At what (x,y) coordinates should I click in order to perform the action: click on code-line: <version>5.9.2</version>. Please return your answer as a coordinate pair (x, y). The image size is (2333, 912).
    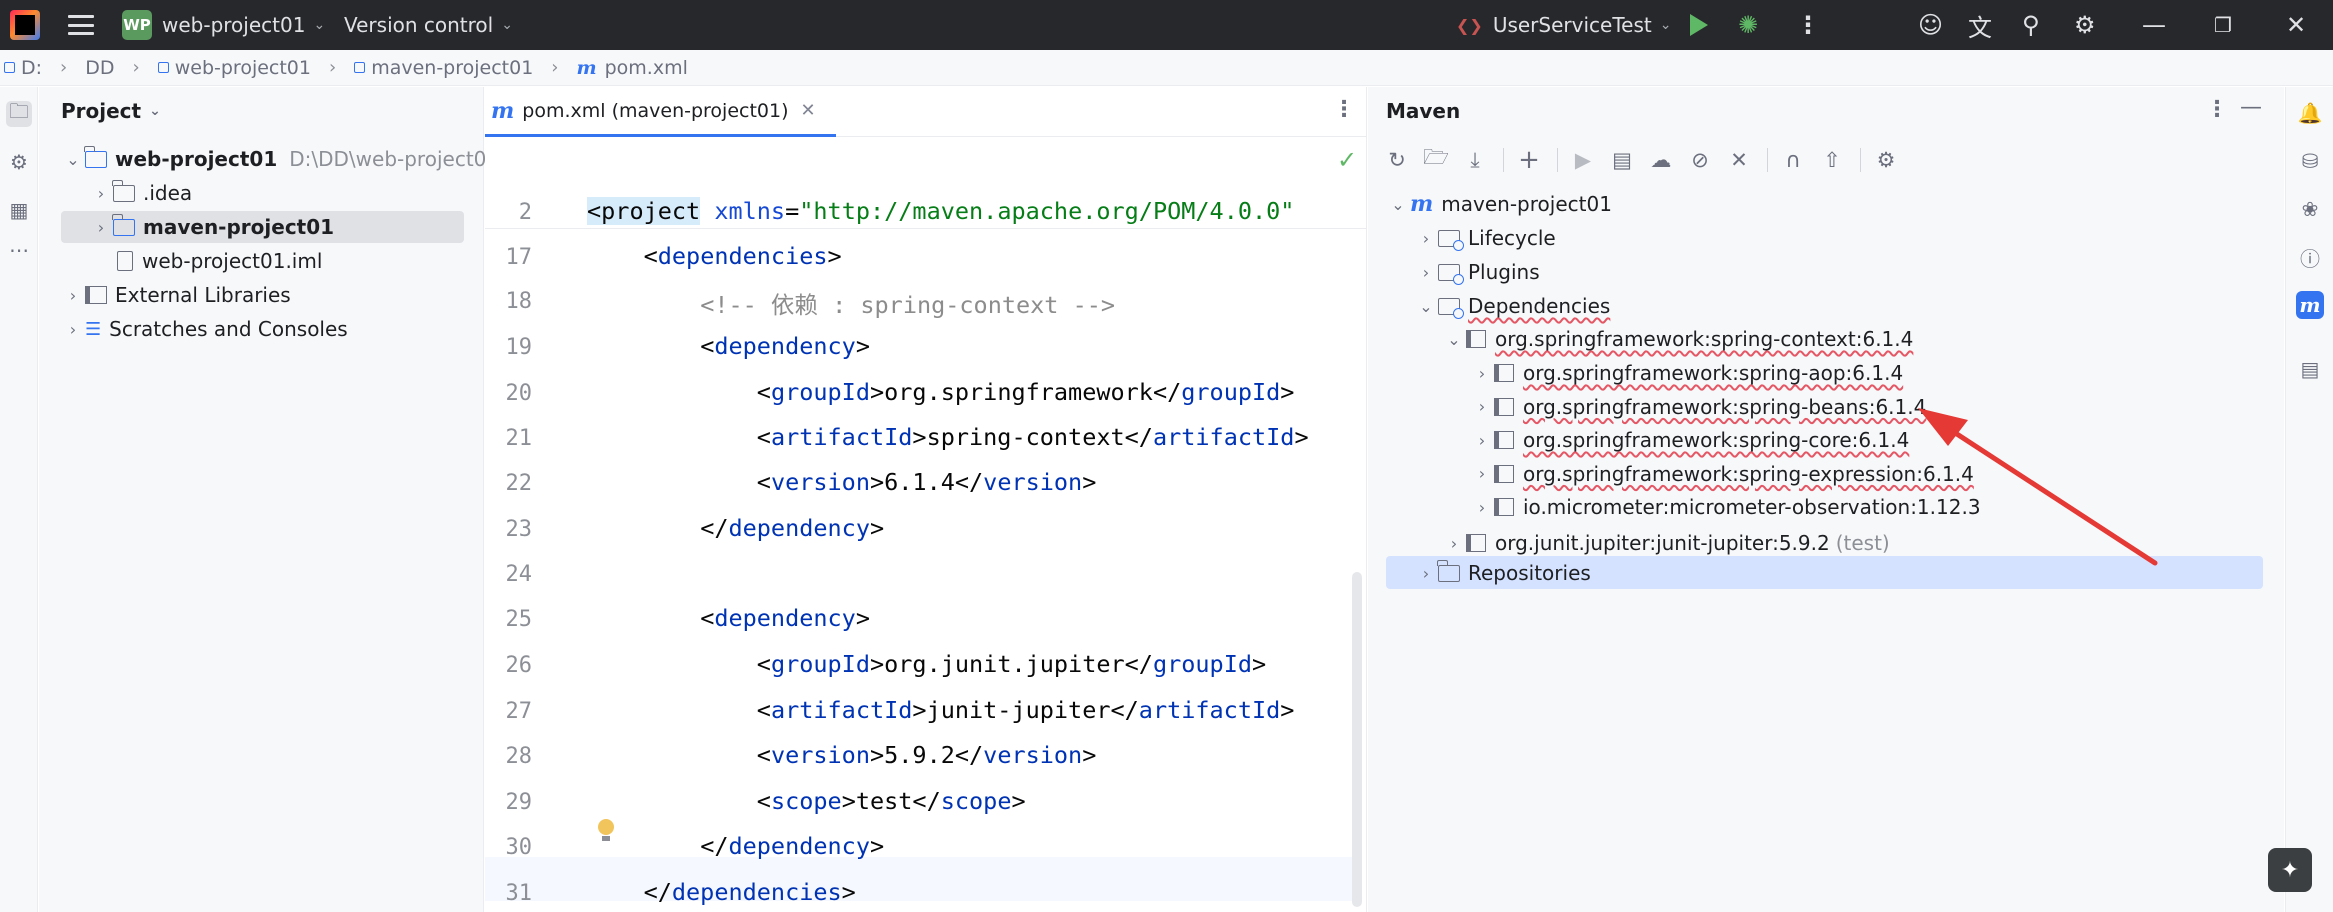
    Looking at the image, I should click on (842, 755).